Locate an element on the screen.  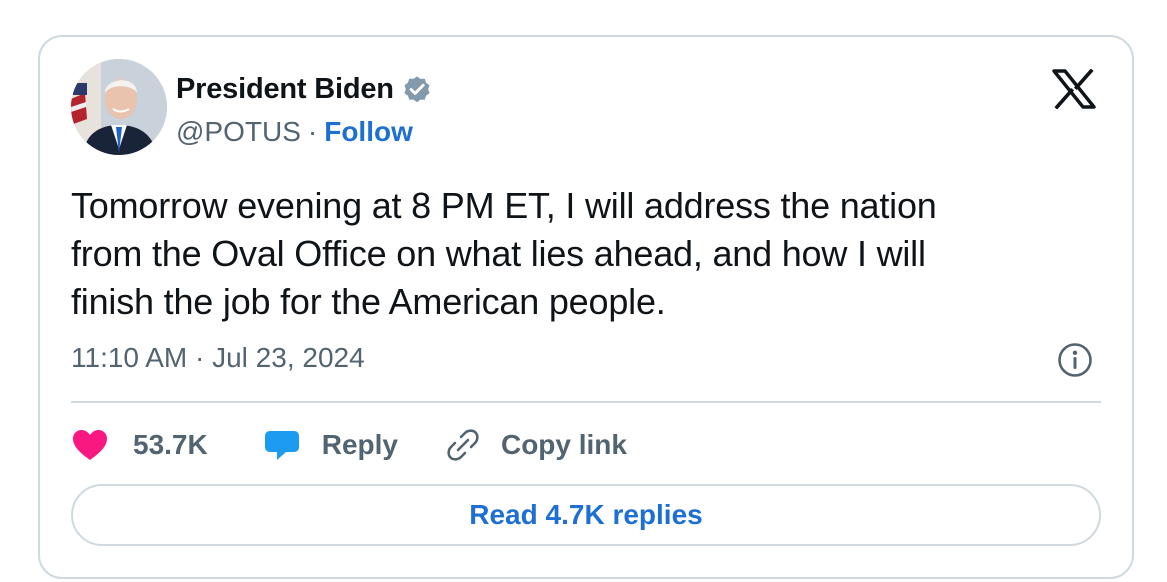
follow-link: Follow is located at coordinates (368, 132).